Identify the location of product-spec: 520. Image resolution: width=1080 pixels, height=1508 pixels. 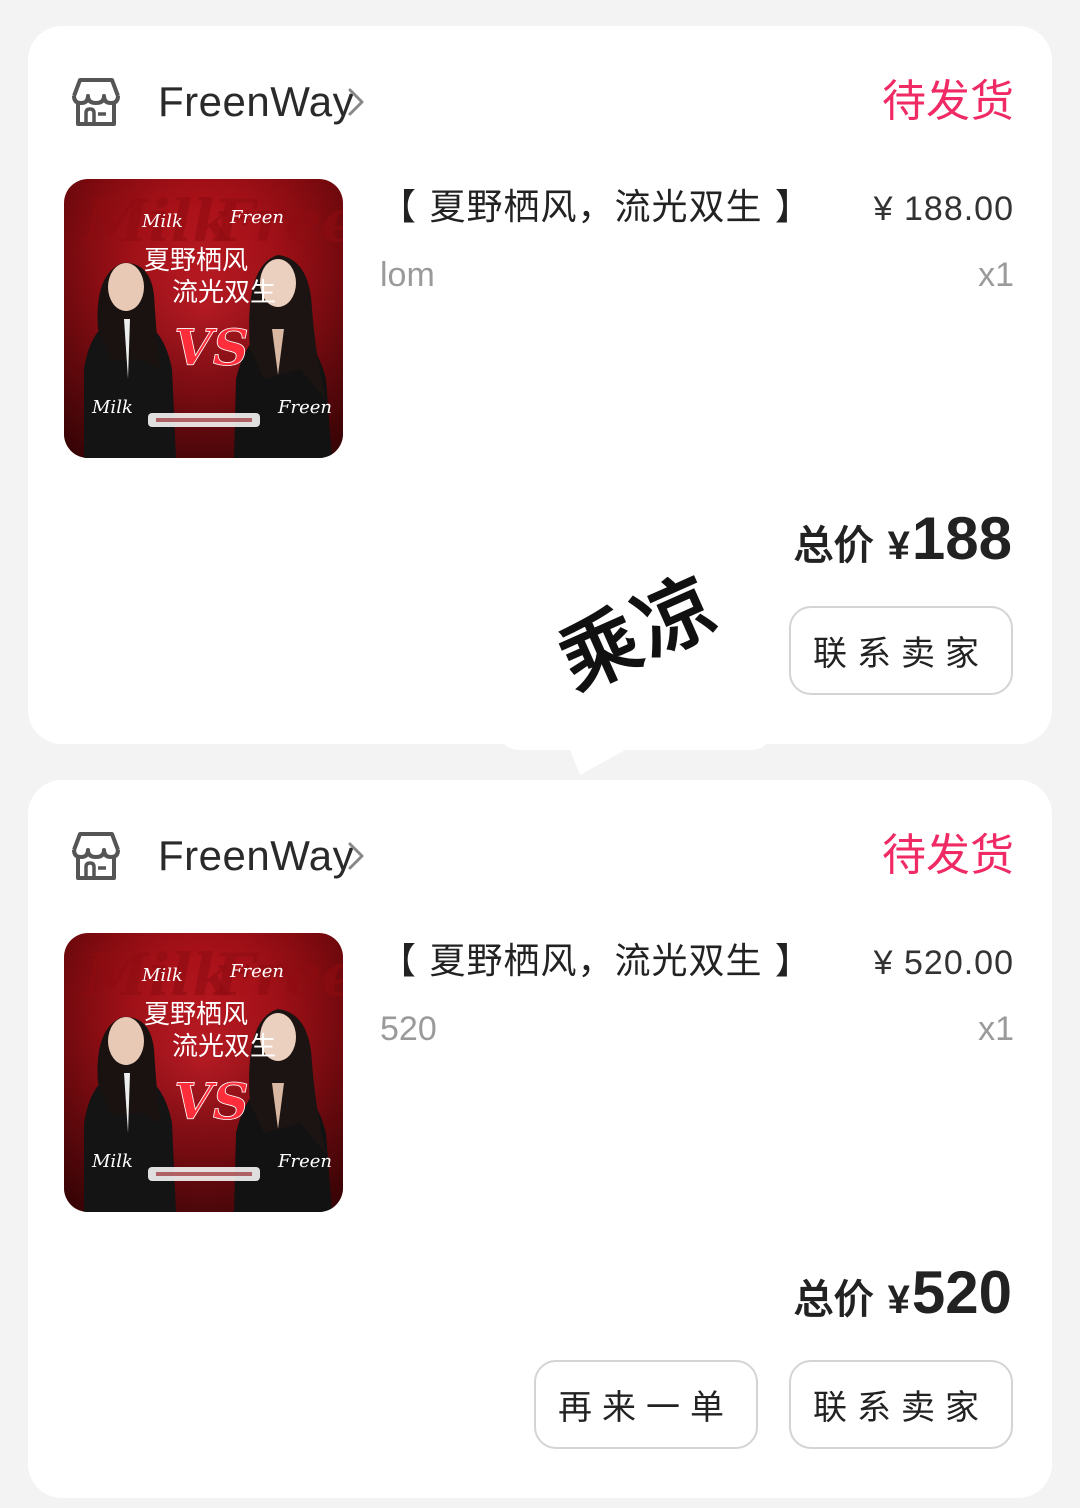
(408, 1029).